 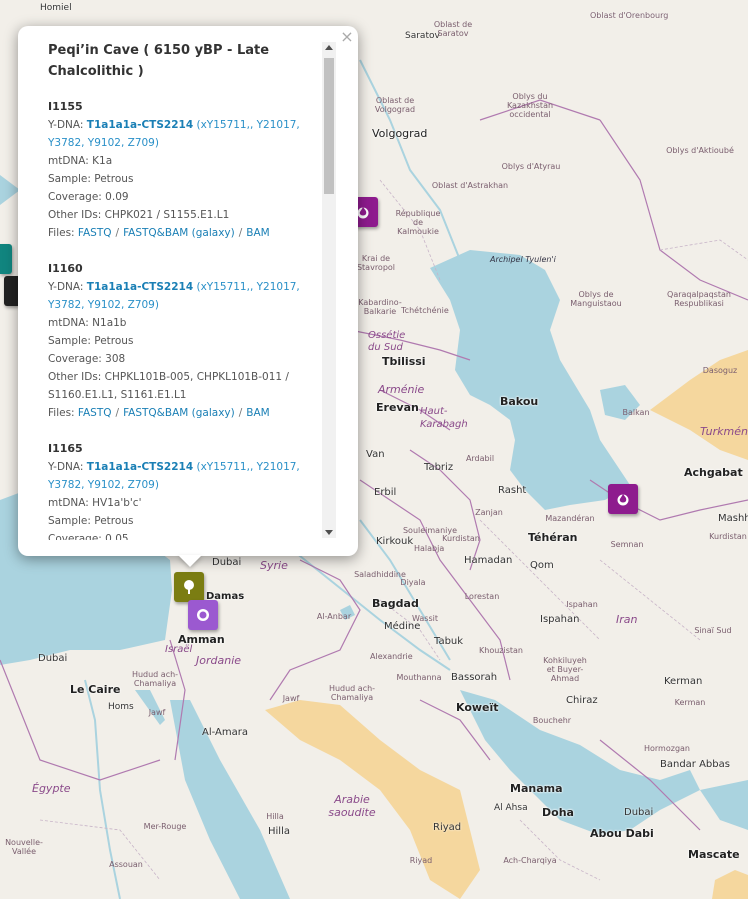 I want to click on label-oblast-saratov: Oblast de Saratov, so click(x=453, y=29).